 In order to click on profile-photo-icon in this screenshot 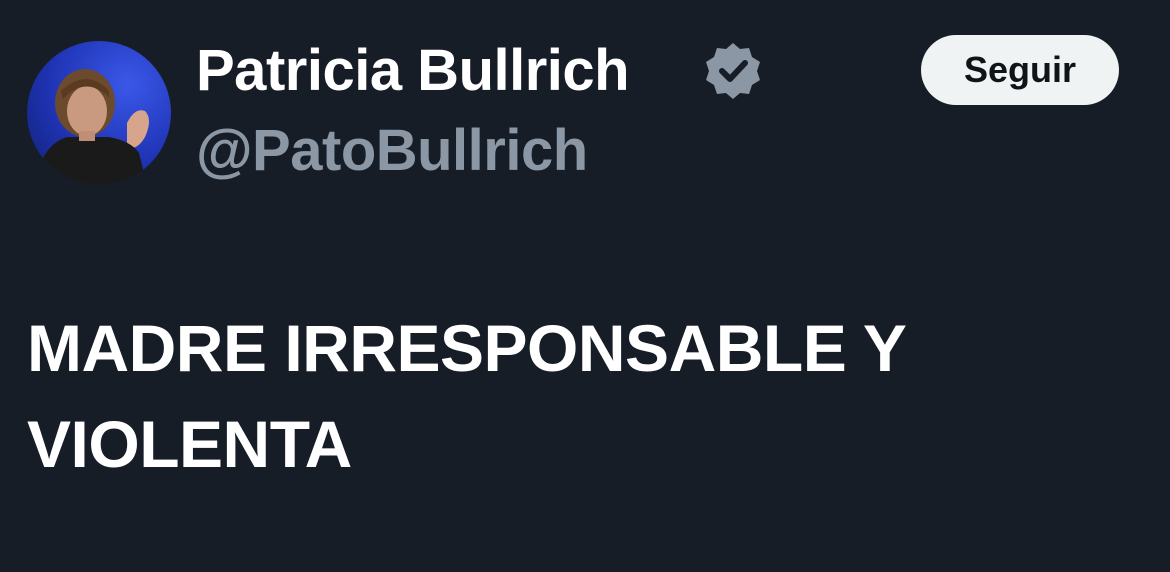, I will do `click(92, 127)`.